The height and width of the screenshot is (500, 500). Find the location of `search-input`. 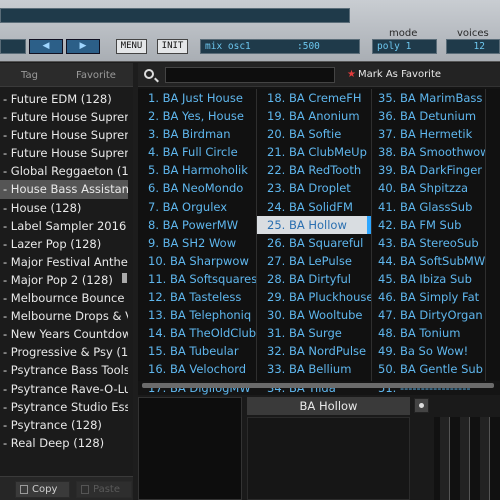

search-input is located at coordinates (250, 75).